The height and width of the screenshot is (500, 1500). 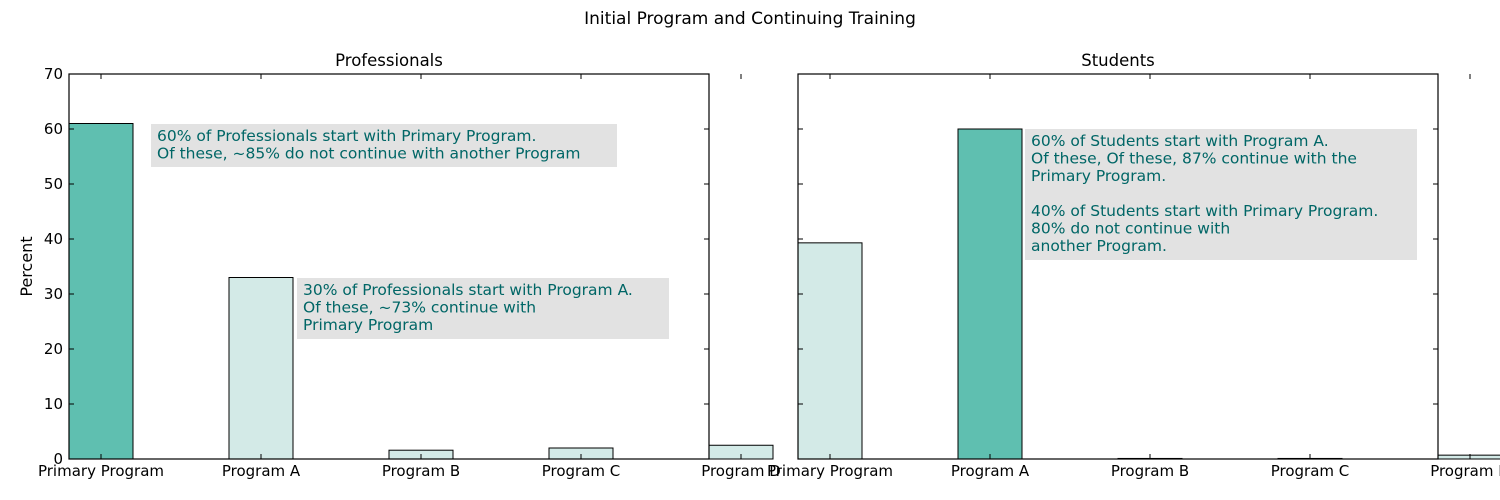 What do you see at coordinates (750, 19) in the screenshot?
I see `figure-title: Initial Program and Continuing Training` at bounding box center [750, 19].